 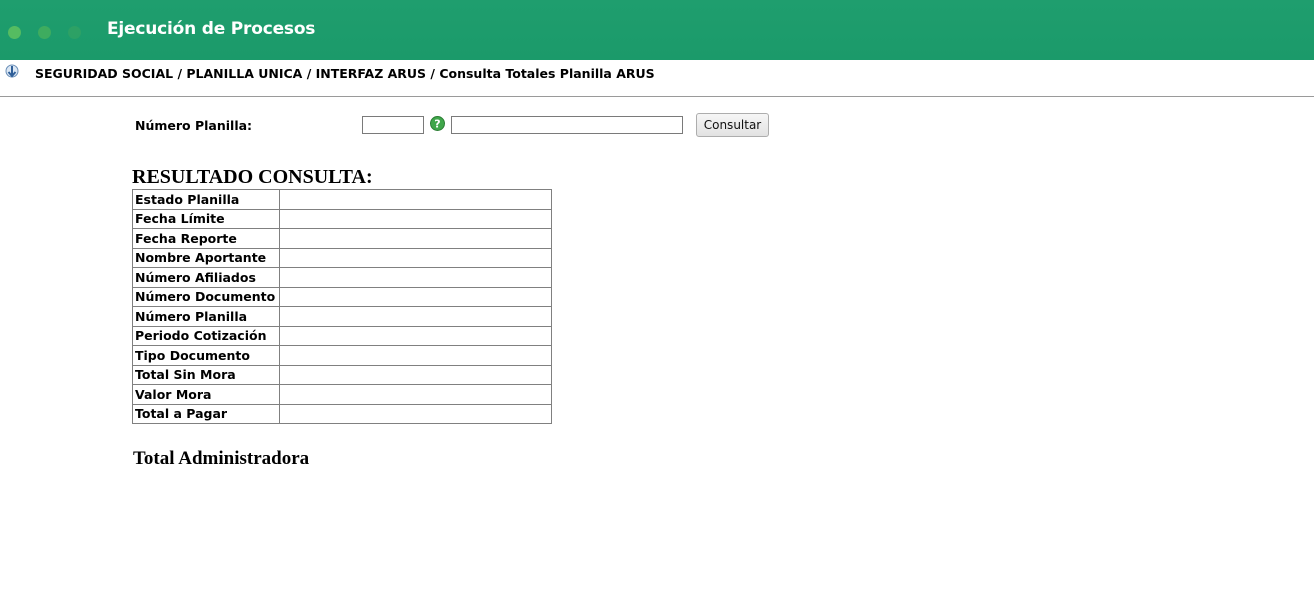 What do you see at coordinates (206, 374) in the screenshot?
I see `row-label: Total Sin Mora` at bounding box center [206, 374].